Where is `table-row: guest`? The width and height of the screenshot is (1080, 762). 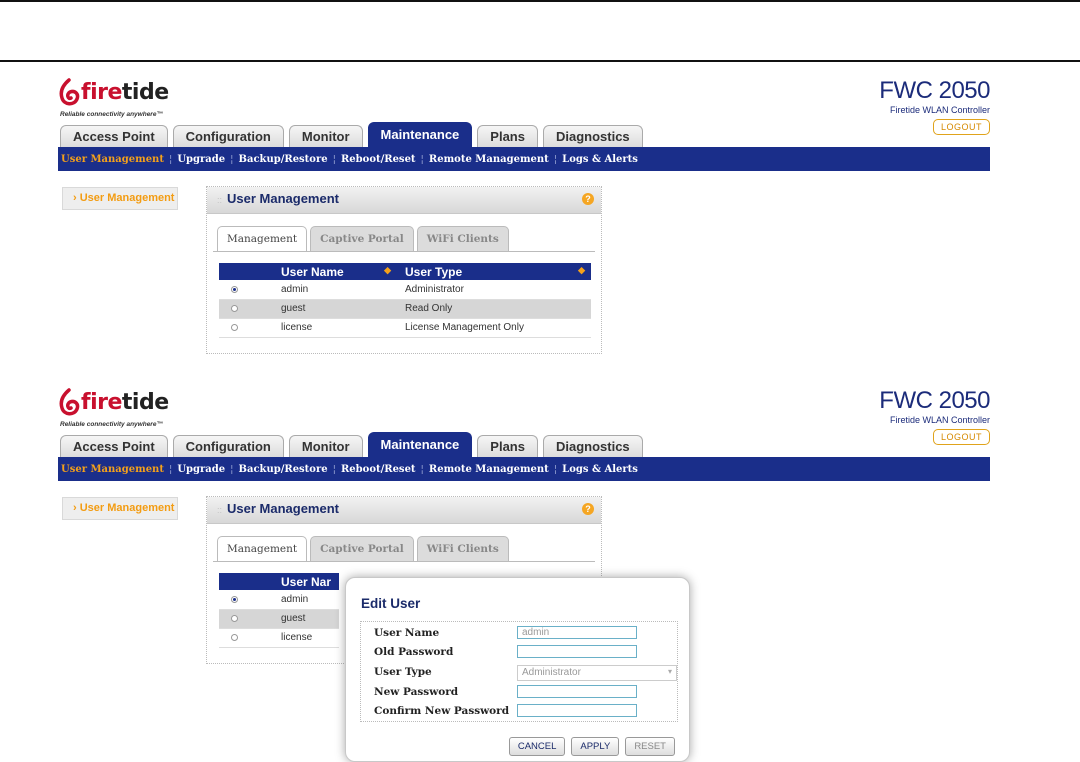 table-row: guest is located at coordinates (279, 619).